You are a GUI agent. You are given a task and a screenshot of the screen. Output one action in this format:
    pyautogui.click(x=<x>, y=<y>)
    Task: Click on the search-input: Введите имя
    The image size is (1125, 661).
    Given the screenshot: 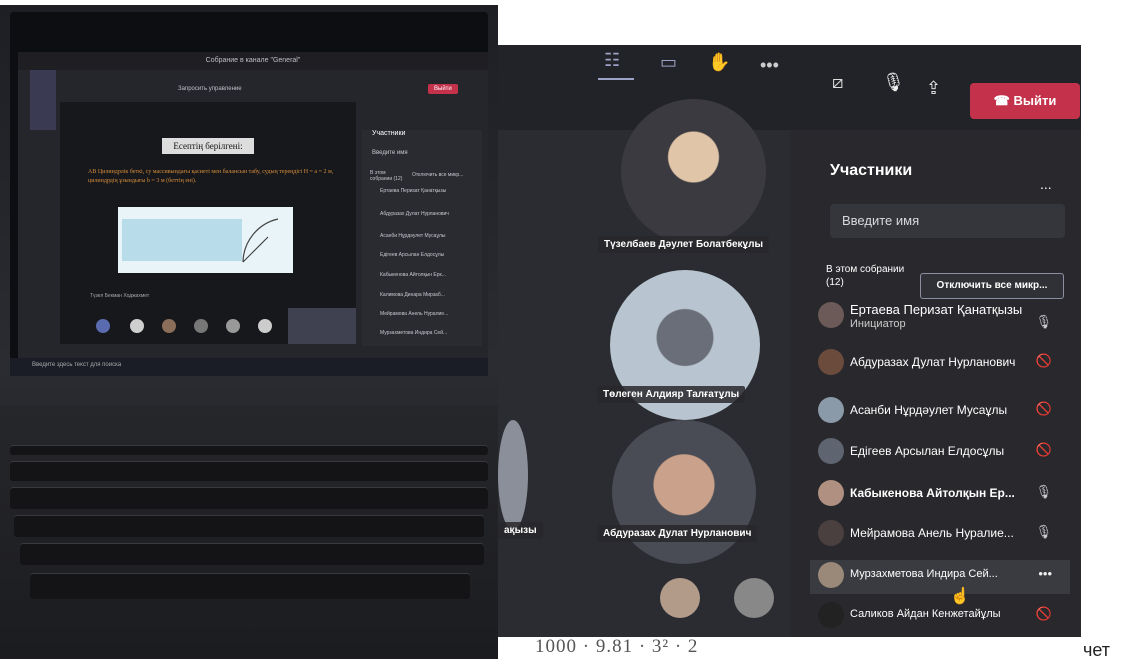 What is the action you would take?
    pyautogui.click(x=947, y=221)
    